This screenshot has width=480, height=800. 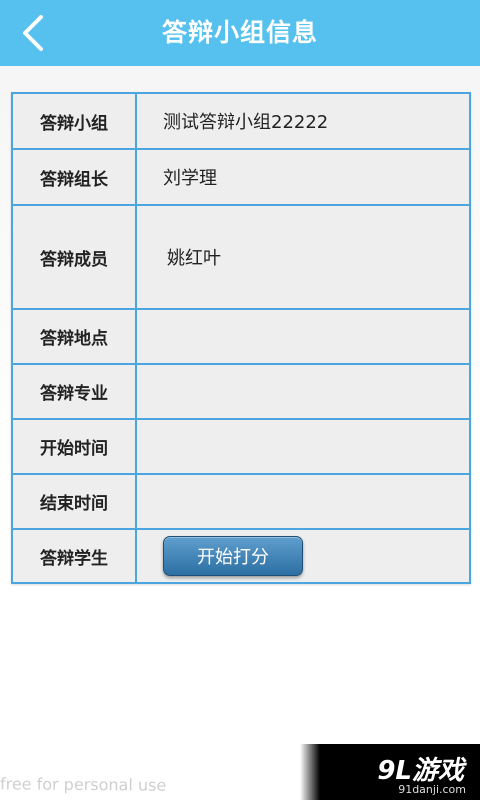 I want to click on label-end-time: 结束时间, so click(x=75, y=501).